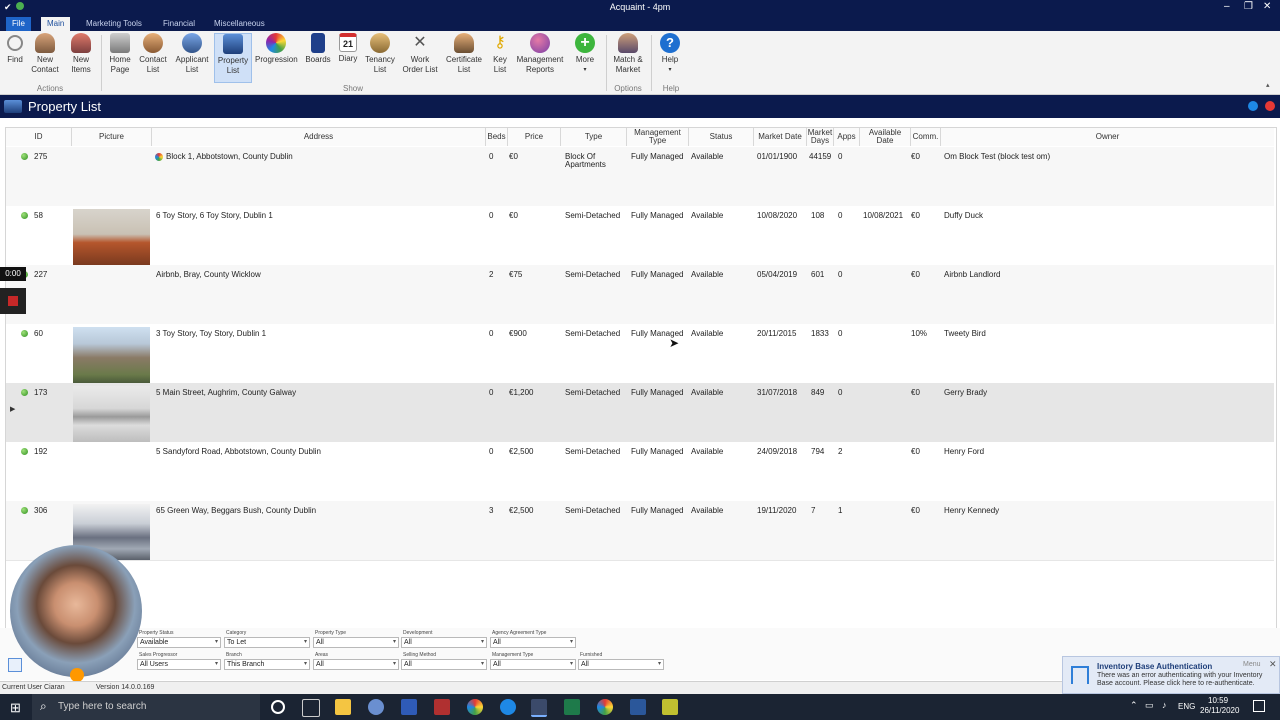 Image resolution: width=1280 pixels, height=720 pixels. I want to click on furnished-select: All ▾, so click(621, 664).